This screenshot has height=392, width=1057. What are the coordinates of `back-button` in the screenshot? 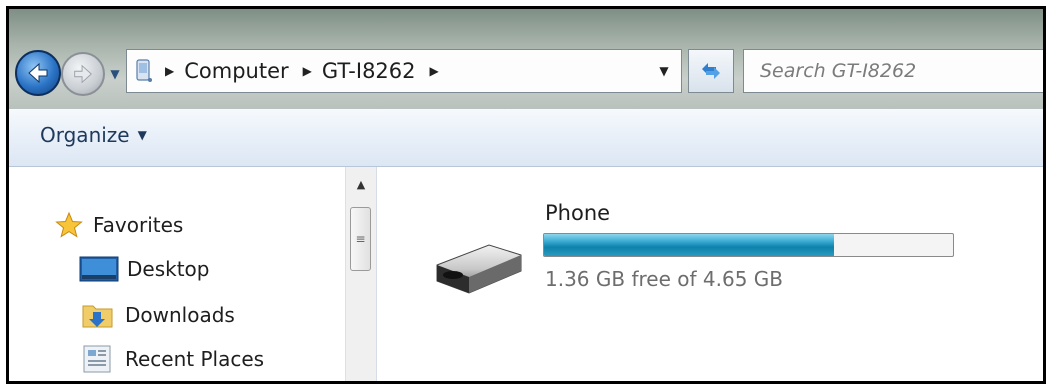 It's located at (38, 73).